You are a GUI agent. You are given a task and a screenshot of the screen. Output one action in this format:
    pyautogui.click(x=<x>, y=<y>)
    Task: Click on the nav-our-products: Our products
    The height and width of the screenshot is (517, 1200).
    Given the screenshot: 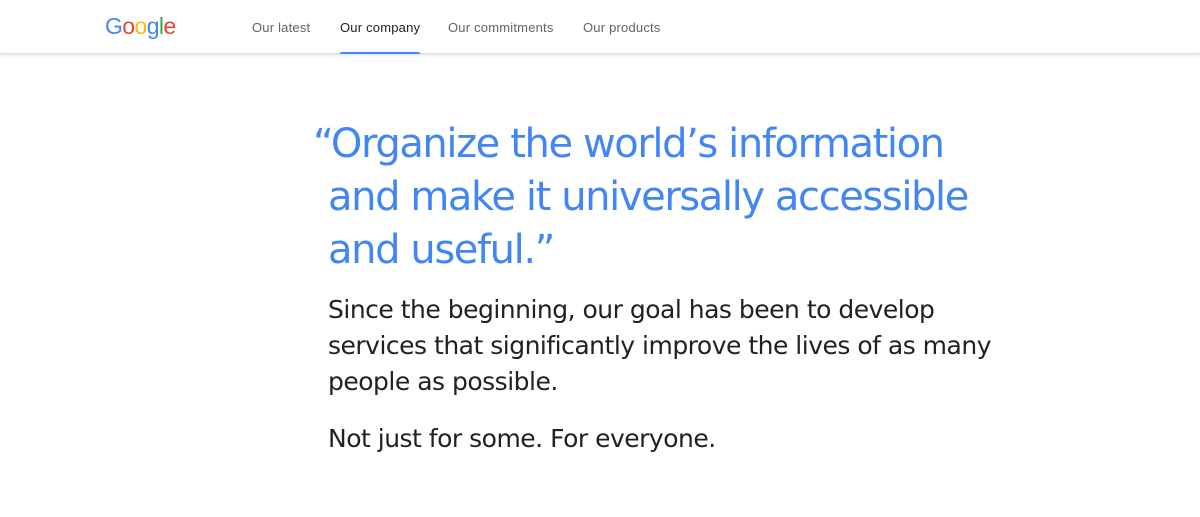 What is the action you would take?
    pyautogui.click(x=622, y=27)
    